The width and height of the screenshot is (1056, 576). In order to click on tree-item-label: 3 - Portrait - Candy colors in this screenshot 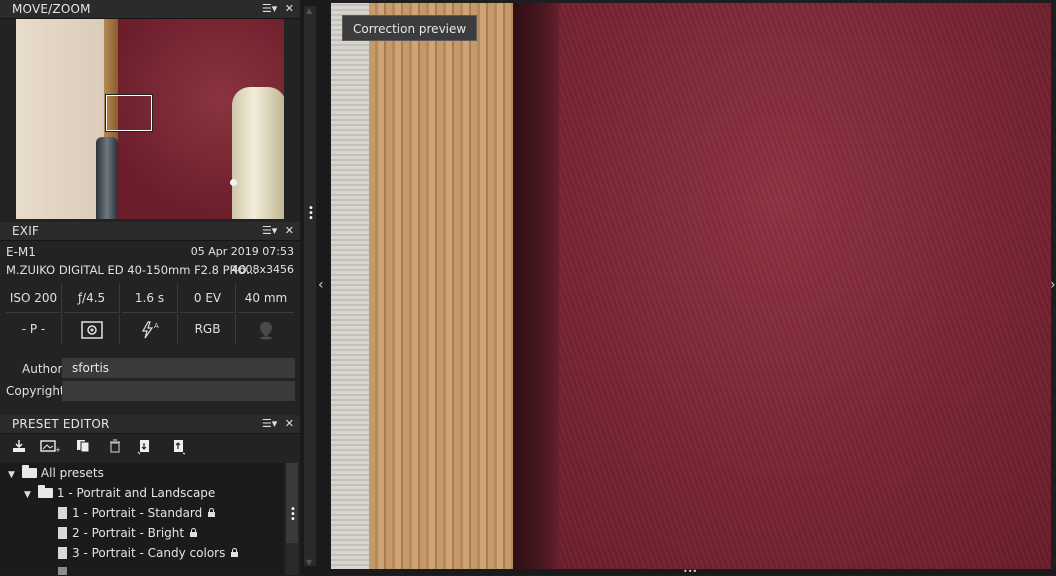, I will do `click(149, 553)`.